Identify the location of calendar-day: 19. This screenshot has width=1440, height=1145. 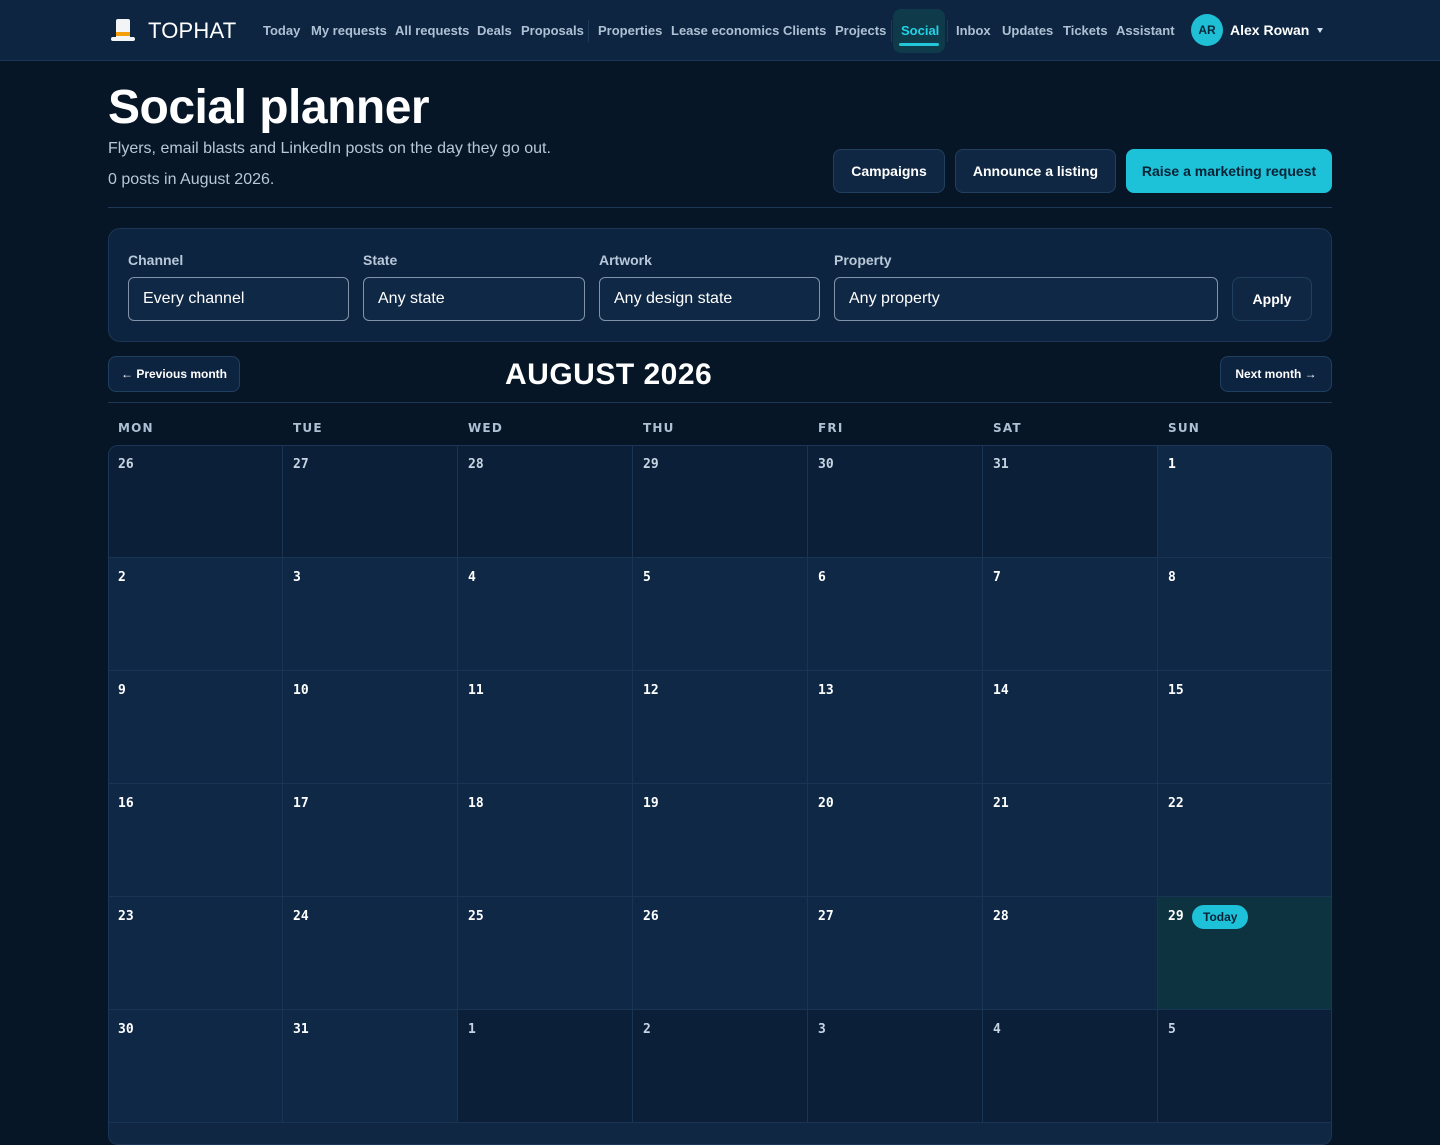
(720, 840).